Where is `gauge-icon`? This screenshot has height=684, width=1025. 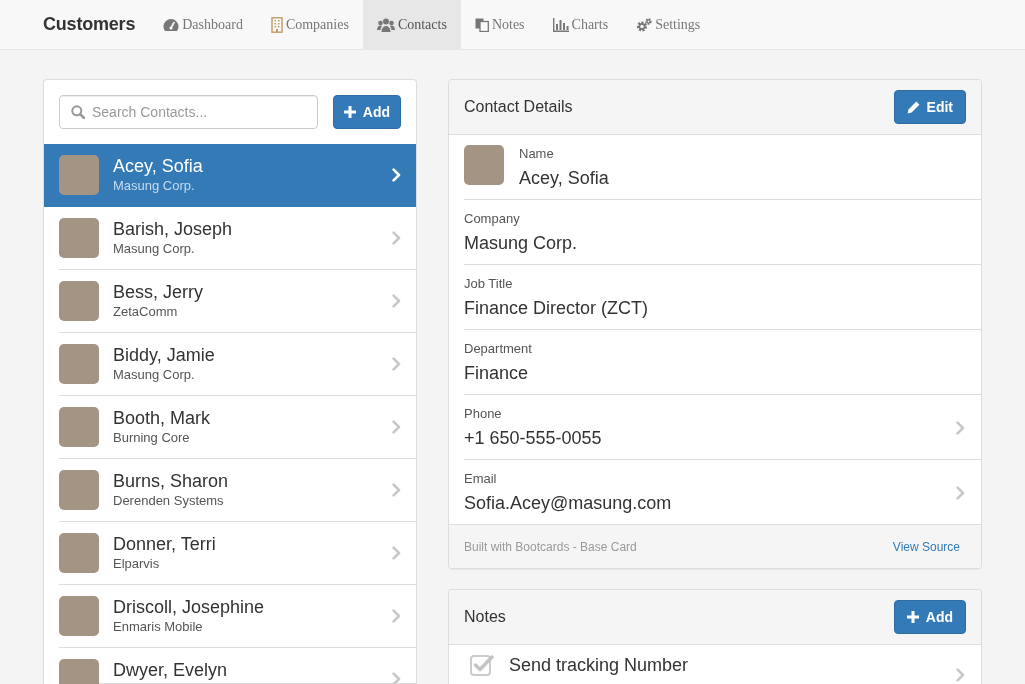 gauge-icon is located at coordinates (171, 24).